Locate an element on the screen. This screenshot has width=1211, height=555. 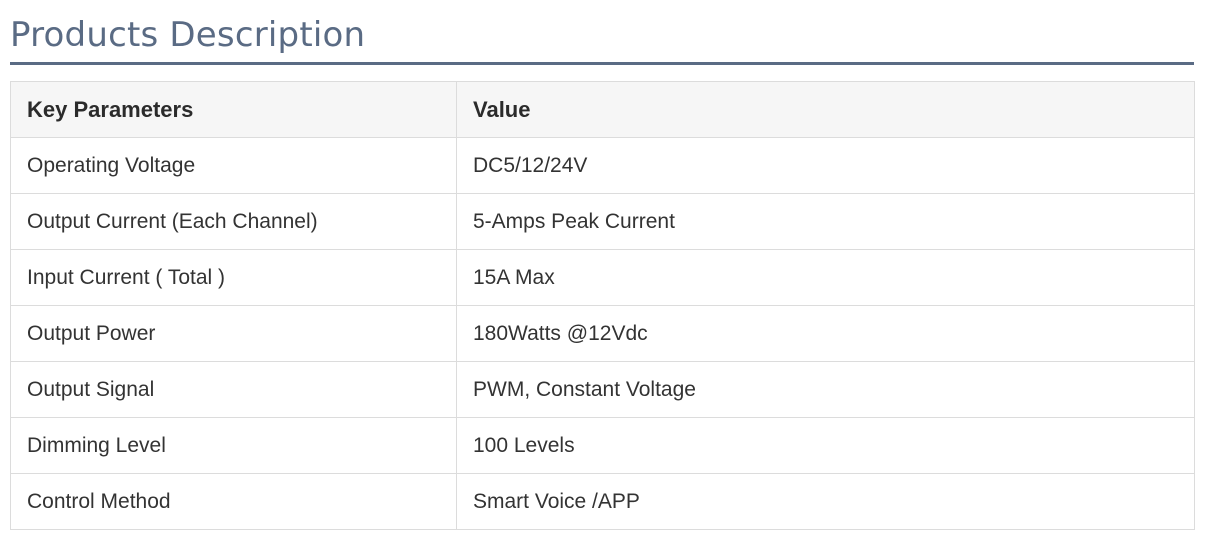
value-cell: 5-Amps Peak Current is located at coordinates (825, 221).